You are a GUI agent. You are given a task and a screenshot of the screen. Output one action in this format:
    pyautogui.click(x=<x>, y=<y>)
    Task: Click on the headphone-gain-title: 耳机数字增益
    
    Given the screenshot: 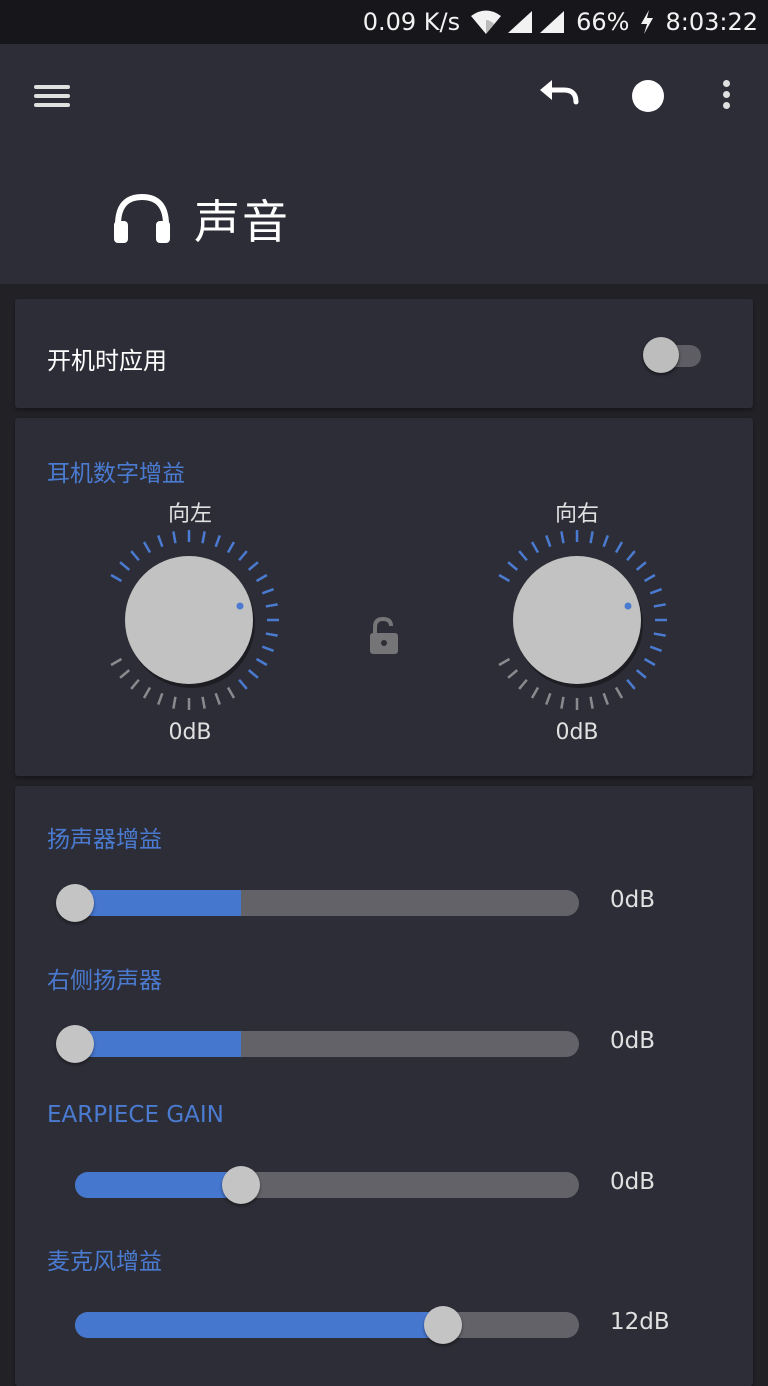 What is the action you would take?
    pyautogui.click(x=116, y=474)
    